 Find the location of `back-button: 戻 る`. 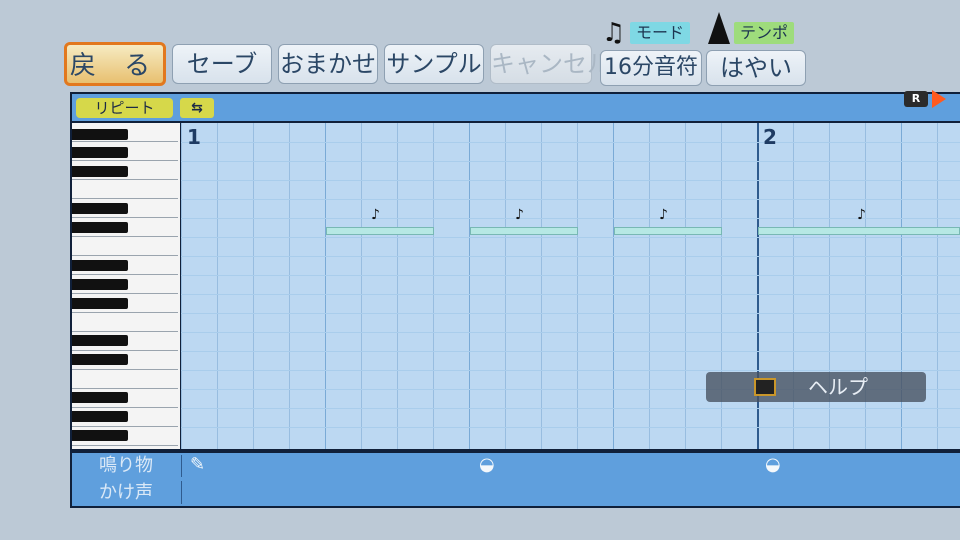

back-button: 戻 る is located at coordinates (115, 64).